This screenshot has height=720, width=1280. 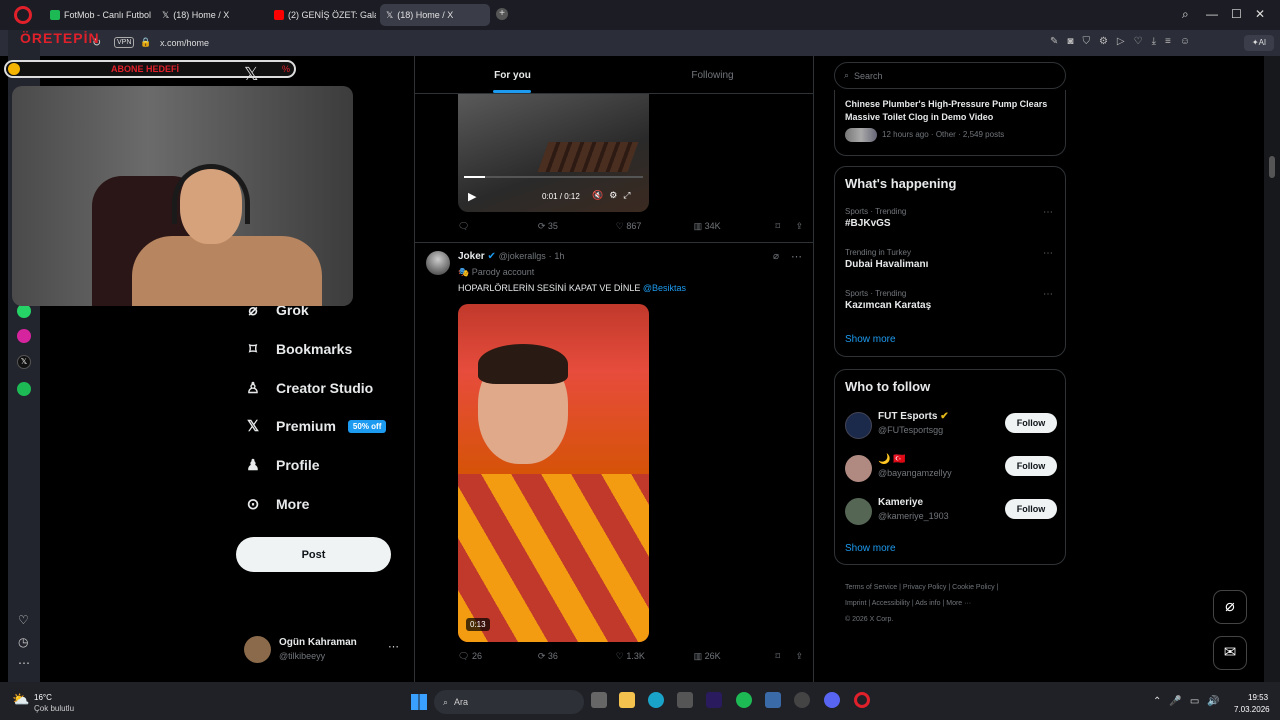 I want to click on tab-x-home-1: 𝕏 (18) Home / X, so click(x=210, y=15).